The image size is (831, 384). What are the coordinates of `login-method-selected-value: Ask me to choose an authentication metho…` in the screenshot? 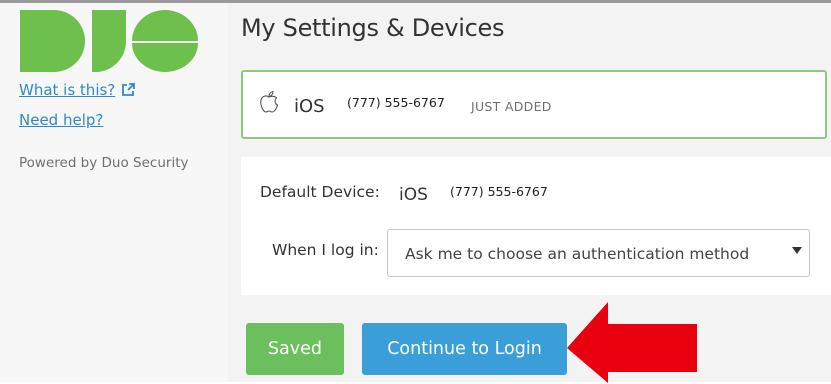 It's located at (577, 254).